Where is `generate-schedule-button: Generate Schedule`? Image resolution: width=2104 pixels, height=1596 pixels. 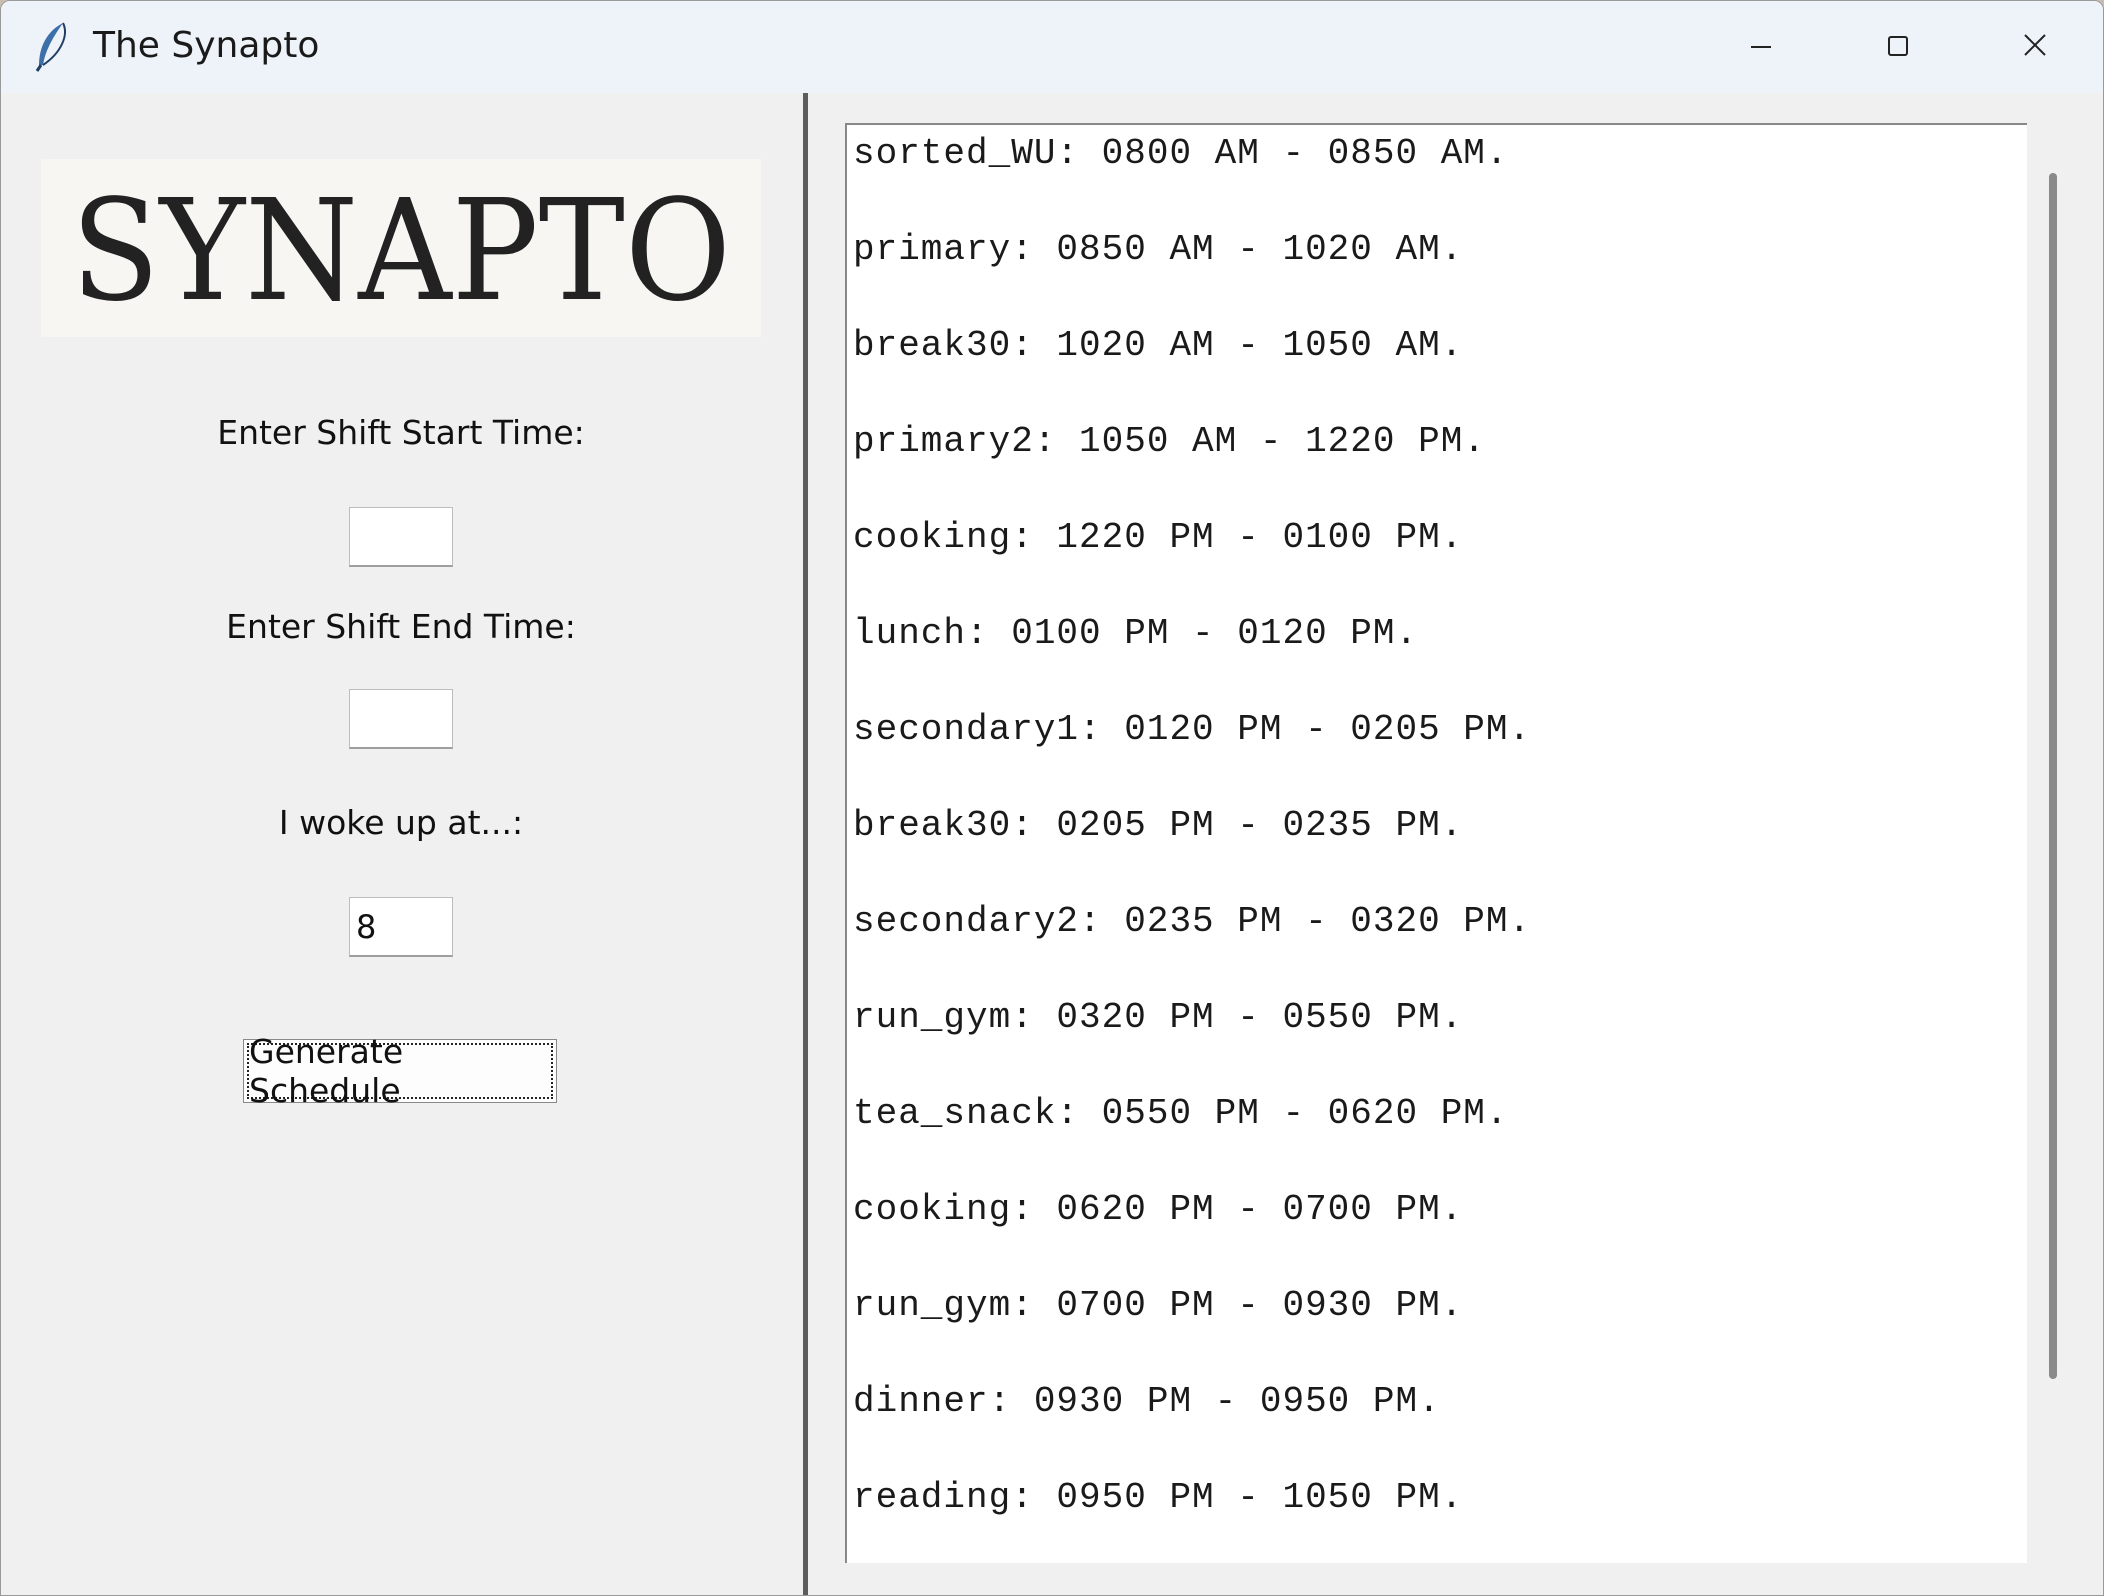
generate-schedule-button: Generate Schedule is located at coordinates (400, 1071).